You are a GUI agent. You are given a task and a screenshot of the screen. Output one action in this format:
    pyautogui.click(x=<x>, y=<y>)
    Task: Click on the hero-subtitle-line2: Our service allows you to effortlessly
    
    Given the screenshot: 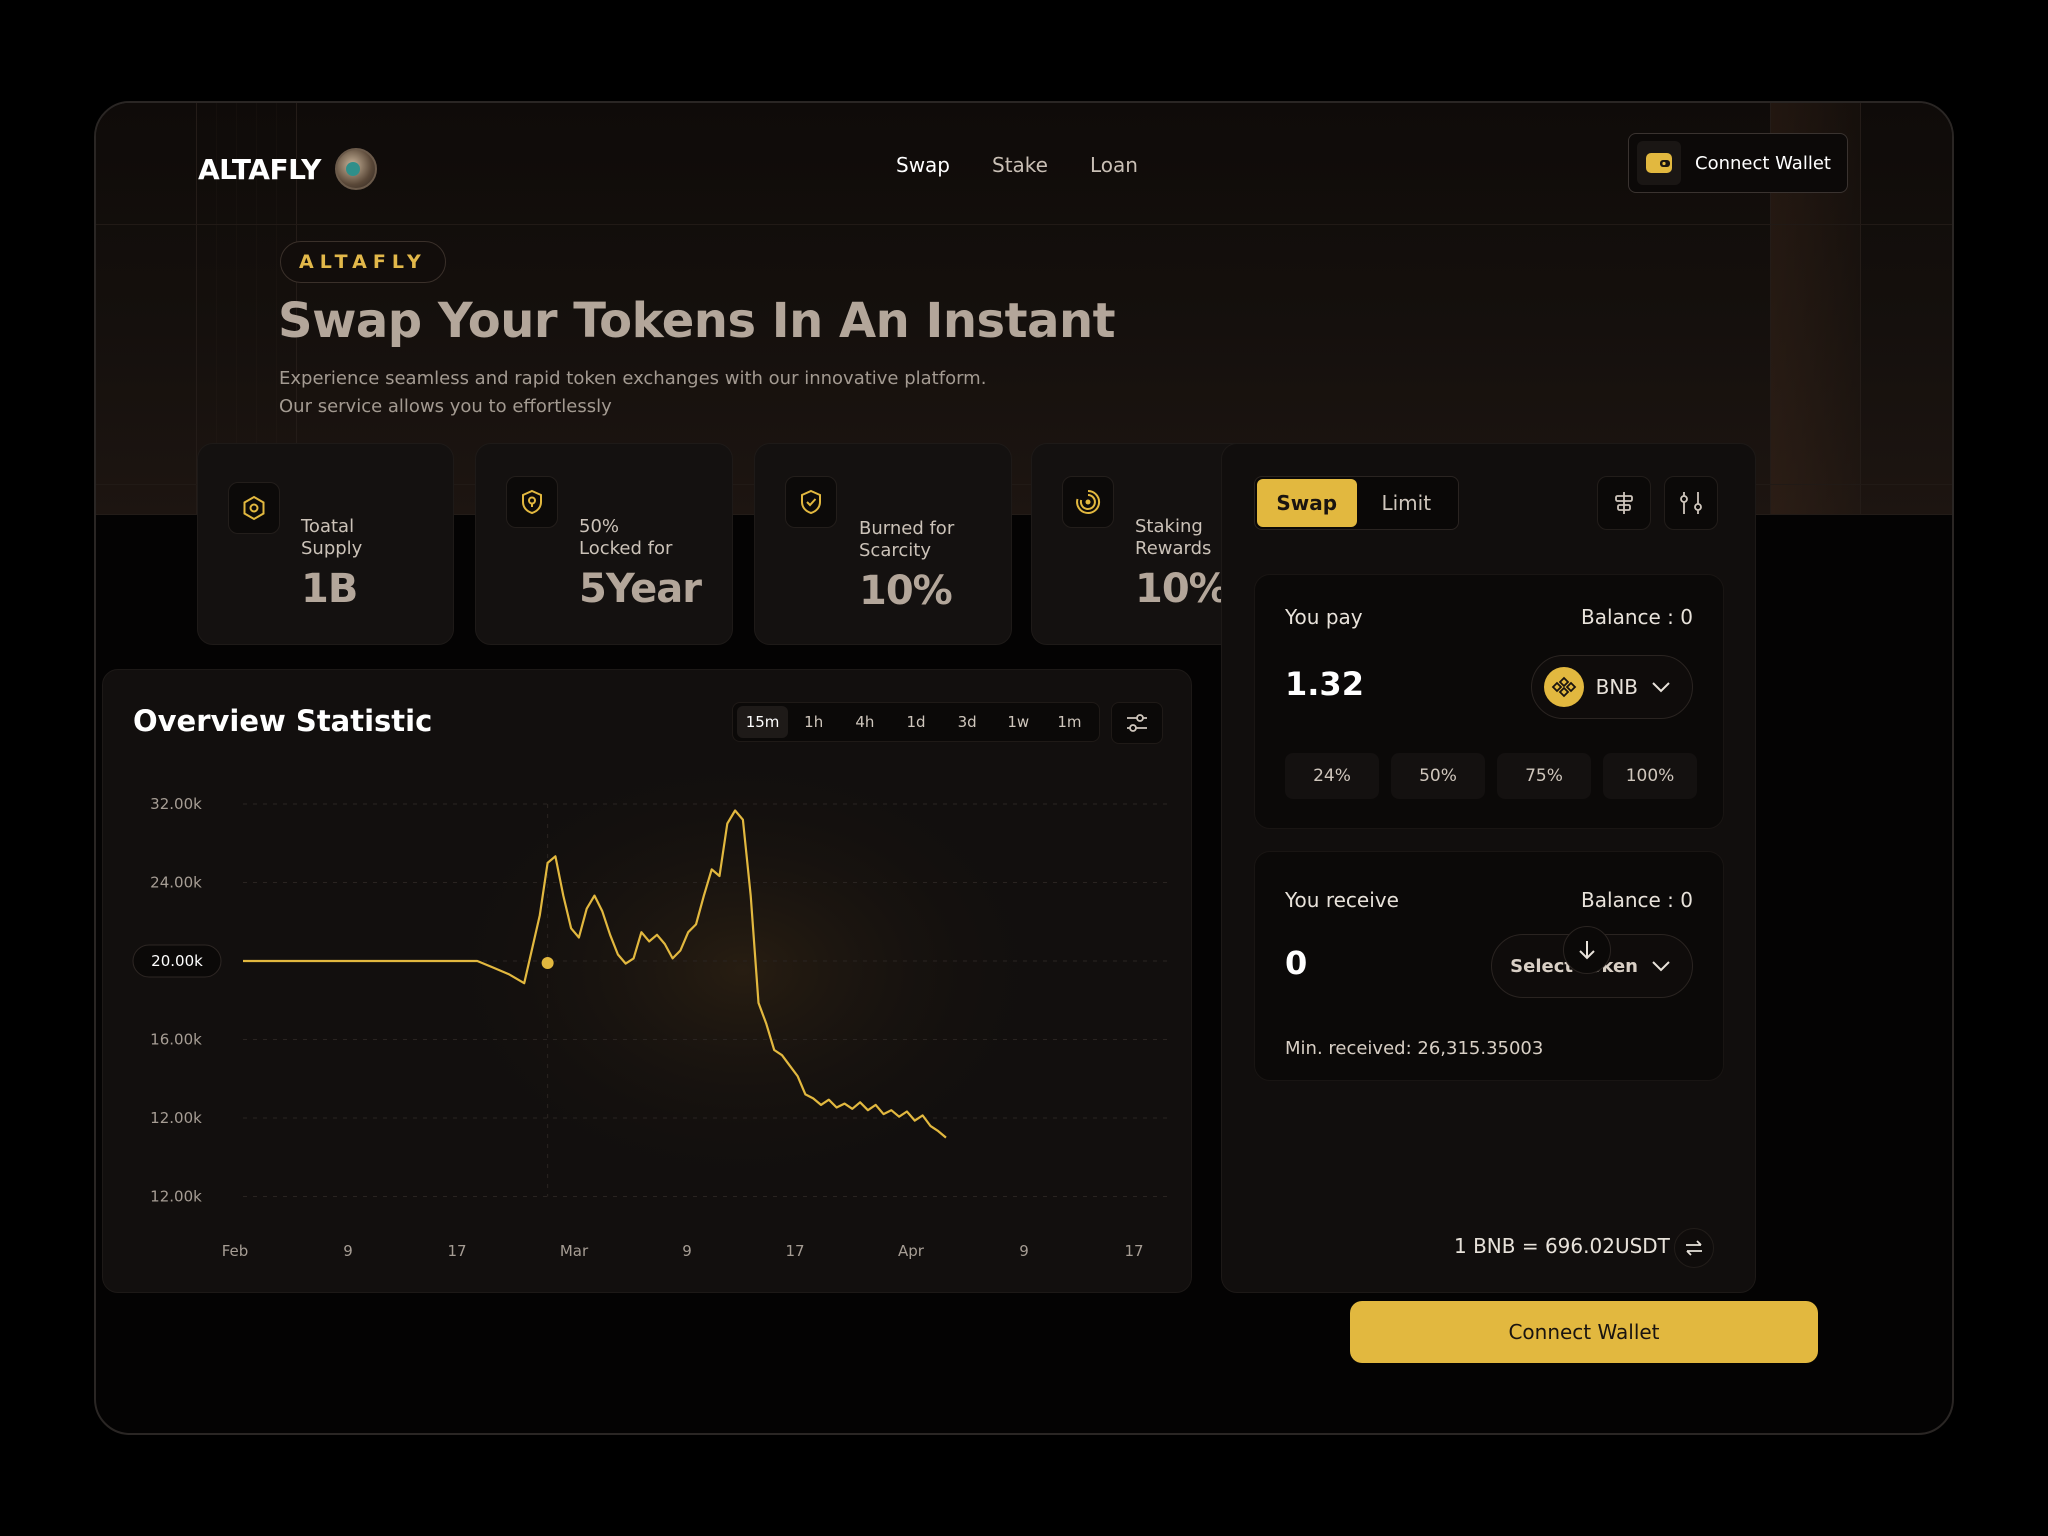 What is the action you would take?
    pyautogui.click(x=445, y=406)
    